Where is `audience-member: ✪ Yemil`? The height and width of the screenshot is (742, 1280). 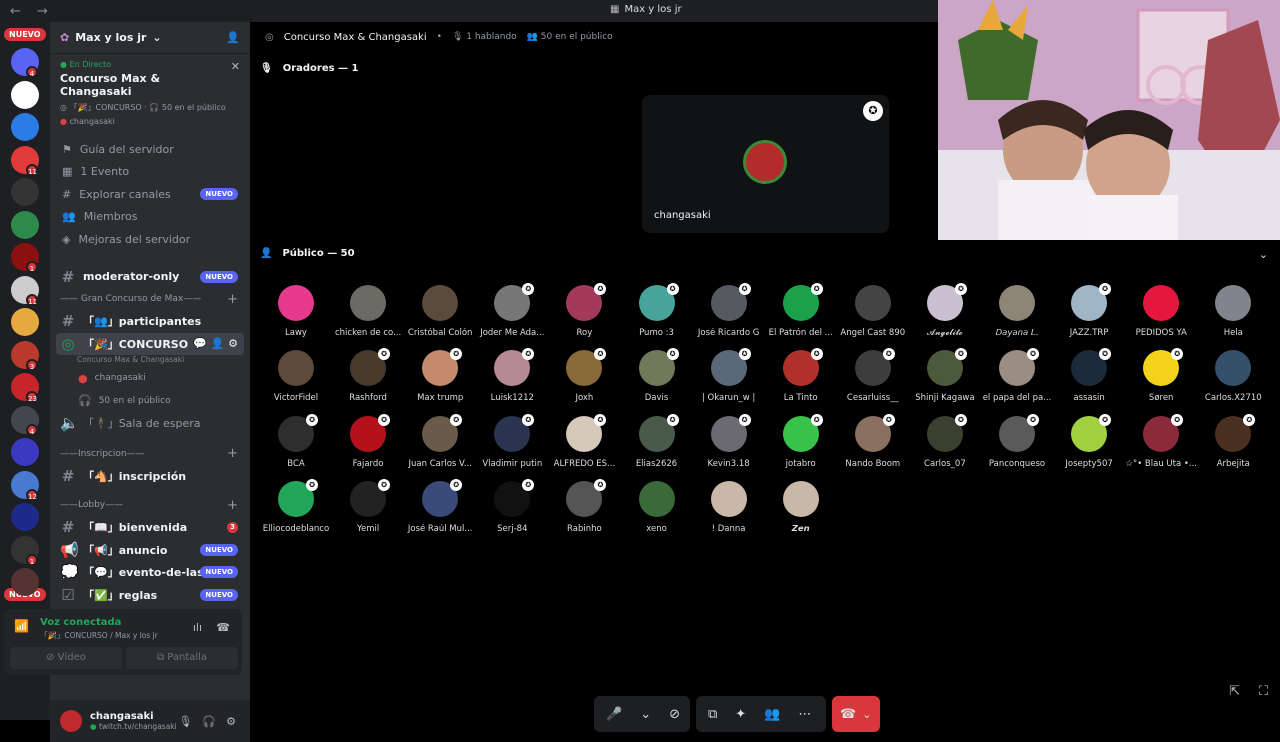 audience-member: ✪ Yemil is located at coordinates (368, 506).